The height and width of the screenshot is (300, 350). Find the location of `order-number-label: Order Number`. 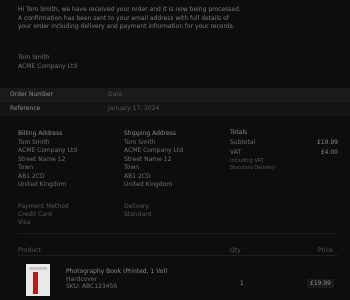

order-number-label: Order Number is located at coordinates (32, 94).